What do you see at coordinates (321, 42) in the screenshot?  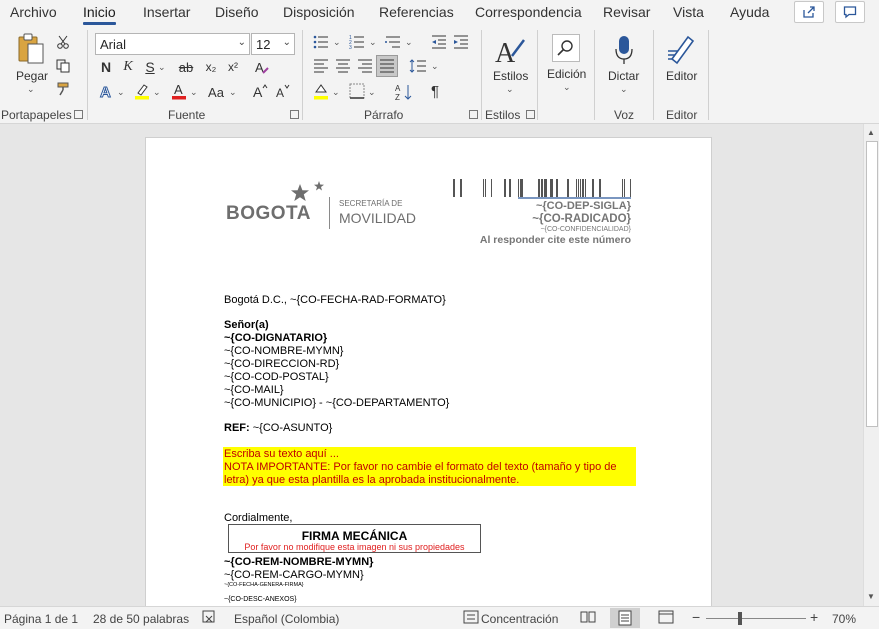 I see `bullets-icon` at bounding box center [321, 42].